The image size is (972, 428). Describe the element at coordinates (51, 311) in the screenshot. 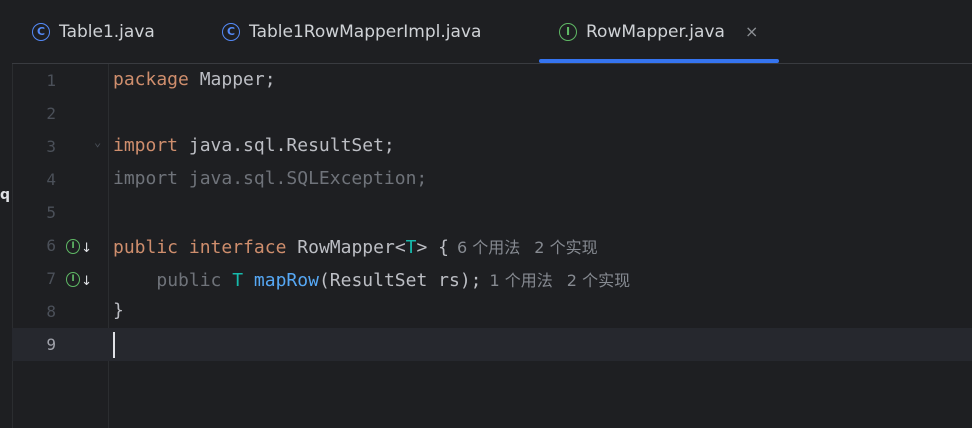

I see `line-number: 8` at that location.